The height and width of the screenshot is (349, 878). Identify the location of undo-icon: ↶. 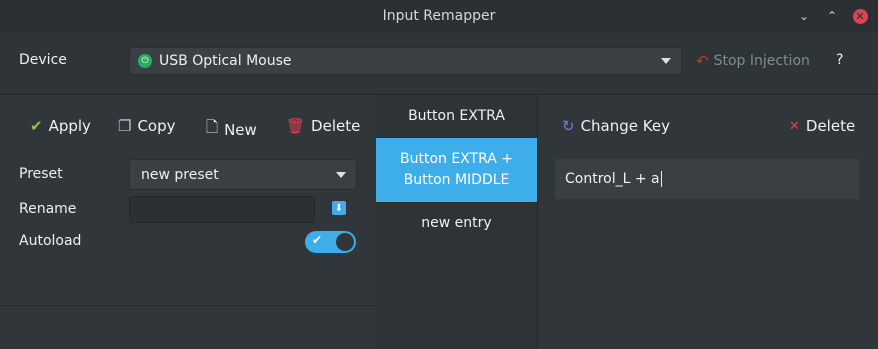
(702, 61).